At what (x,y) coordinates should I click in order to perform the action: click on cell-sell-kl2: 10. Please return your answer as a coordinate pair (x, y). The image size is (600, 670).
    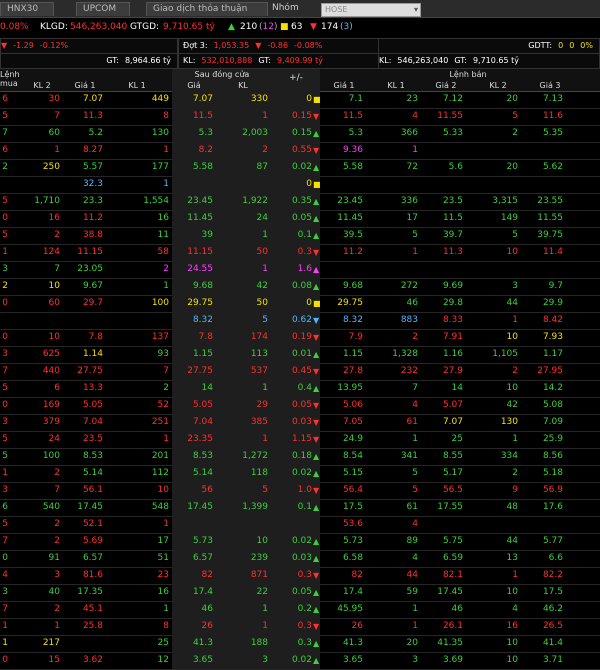
    Looking at the image, I should click on (512, 592).